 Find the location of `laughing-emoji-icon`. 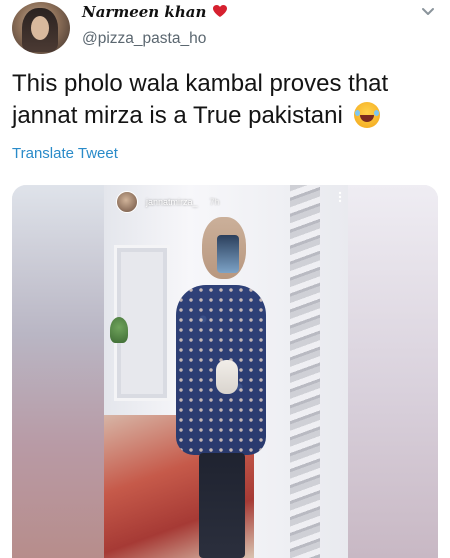

laughing-emoji-icon is located at coordinates (366, 115).